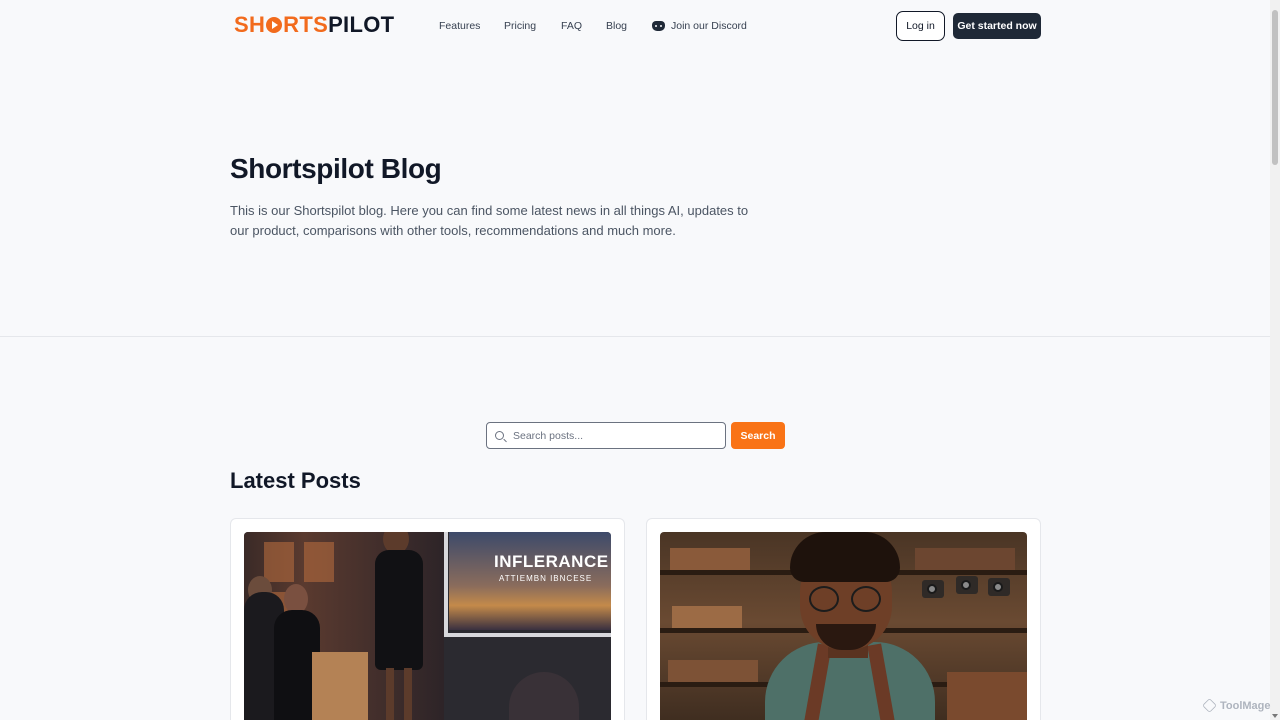 This screenshot has height=720, width=1280. I want to click on image-speaker-dress, so click(399, 610).